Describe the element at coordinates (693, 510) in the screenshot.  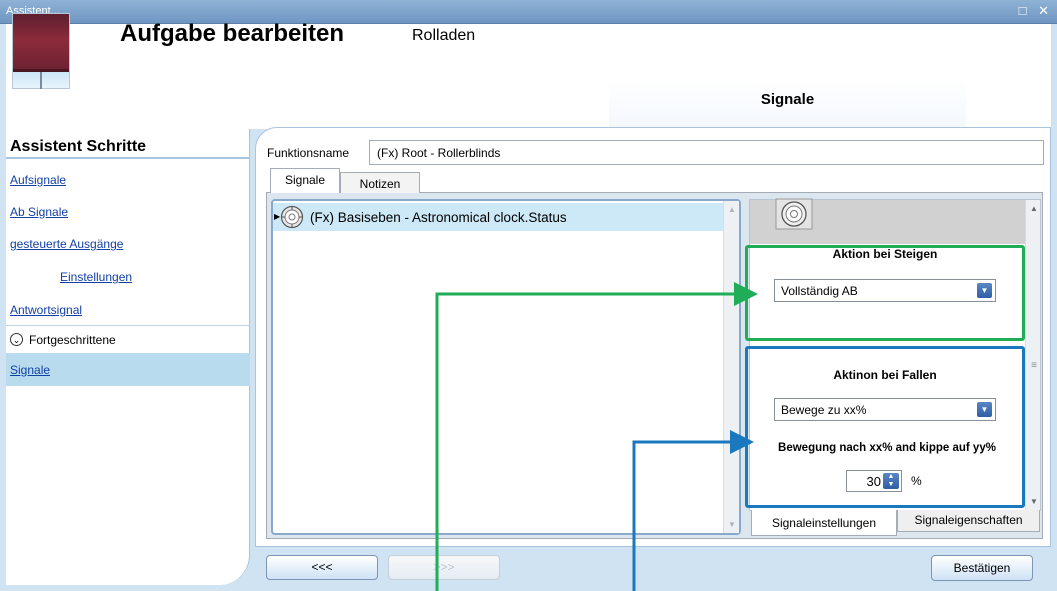
I see `blue-annotation-arrow` at that location.